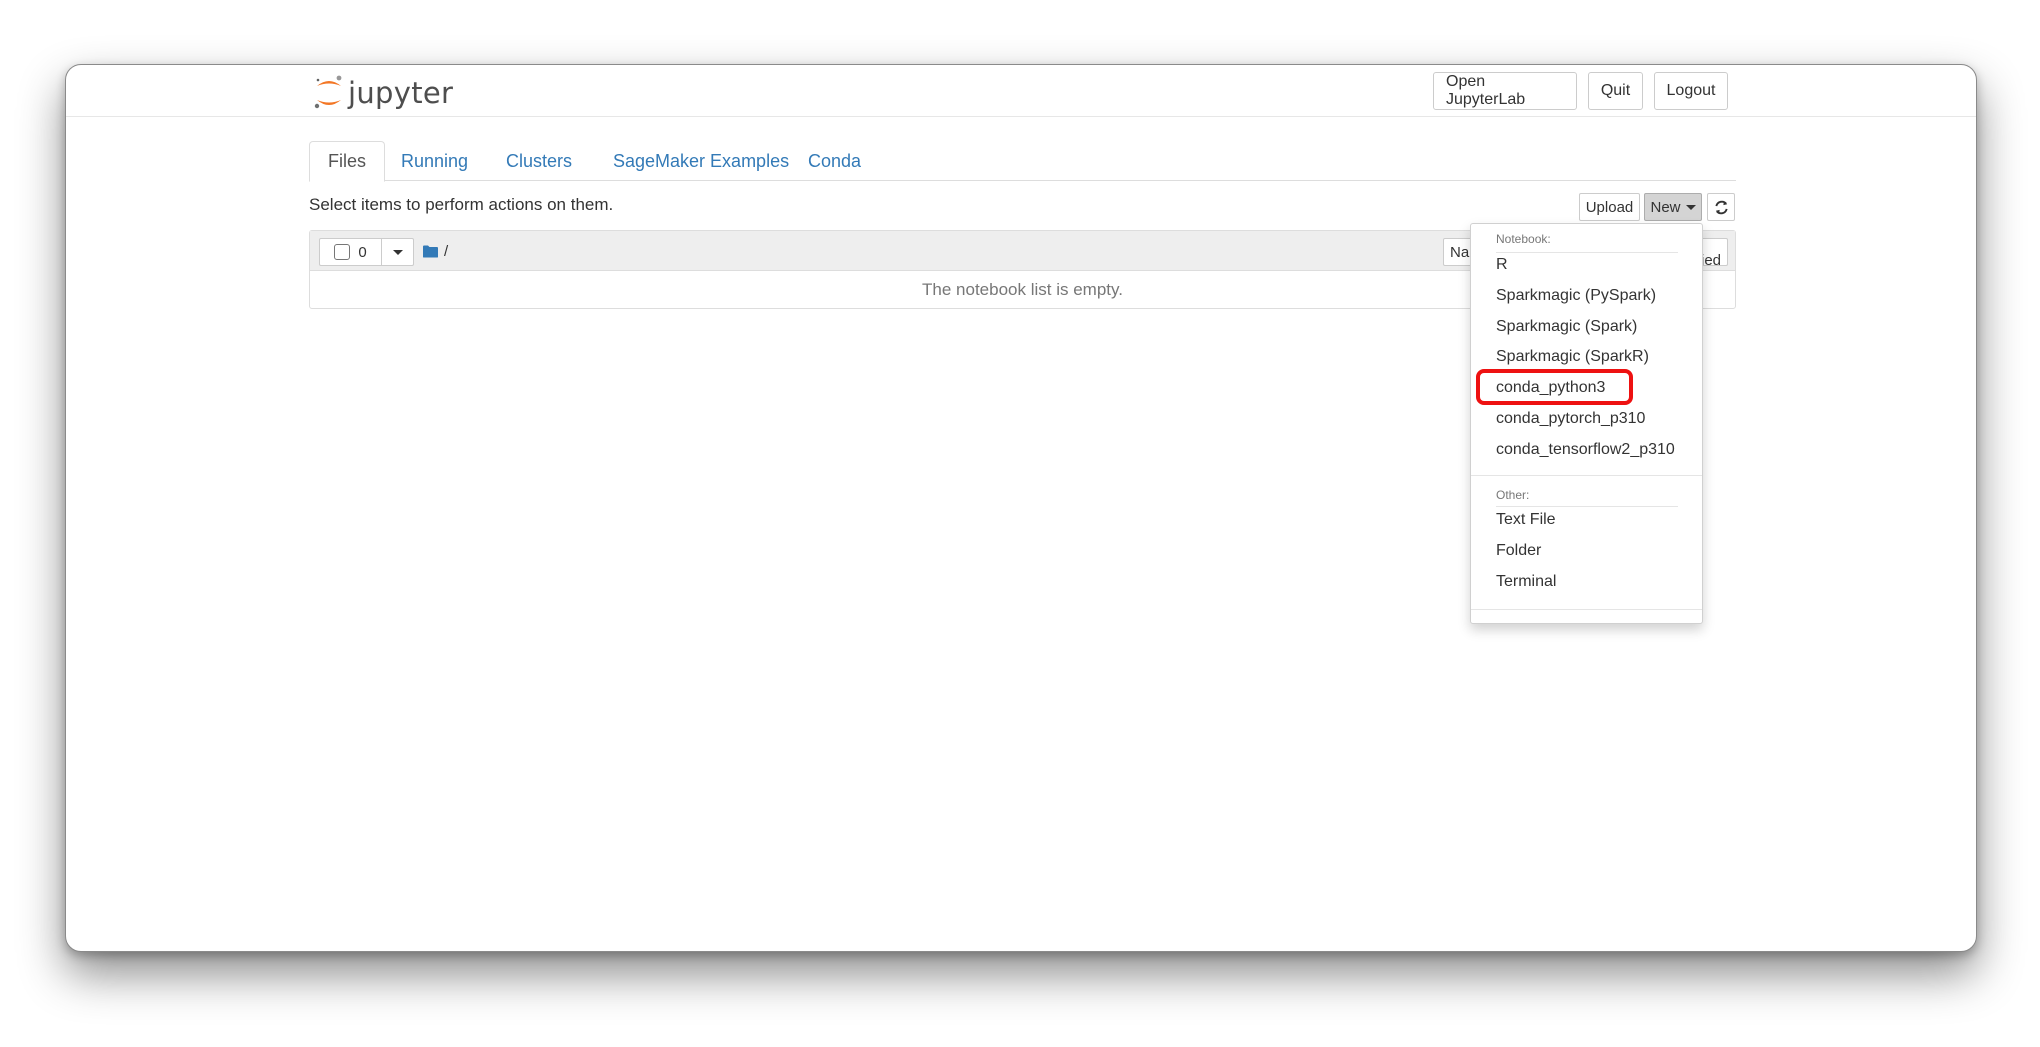 This screenshot has height=1047, width=2040. Describe the element at coordinates (1691, 91) in the screenshot. I see `logout-button: Logout` at that location.